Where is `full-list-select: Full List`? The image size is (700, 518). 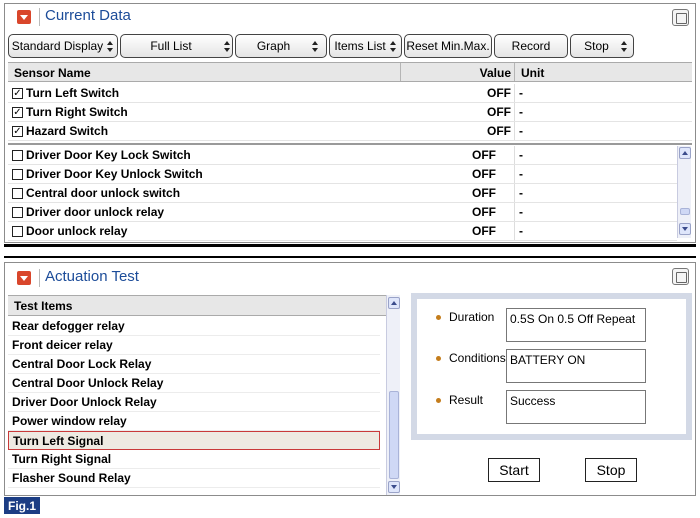
full-list-select: Full List is located at coordinates (176, 46).